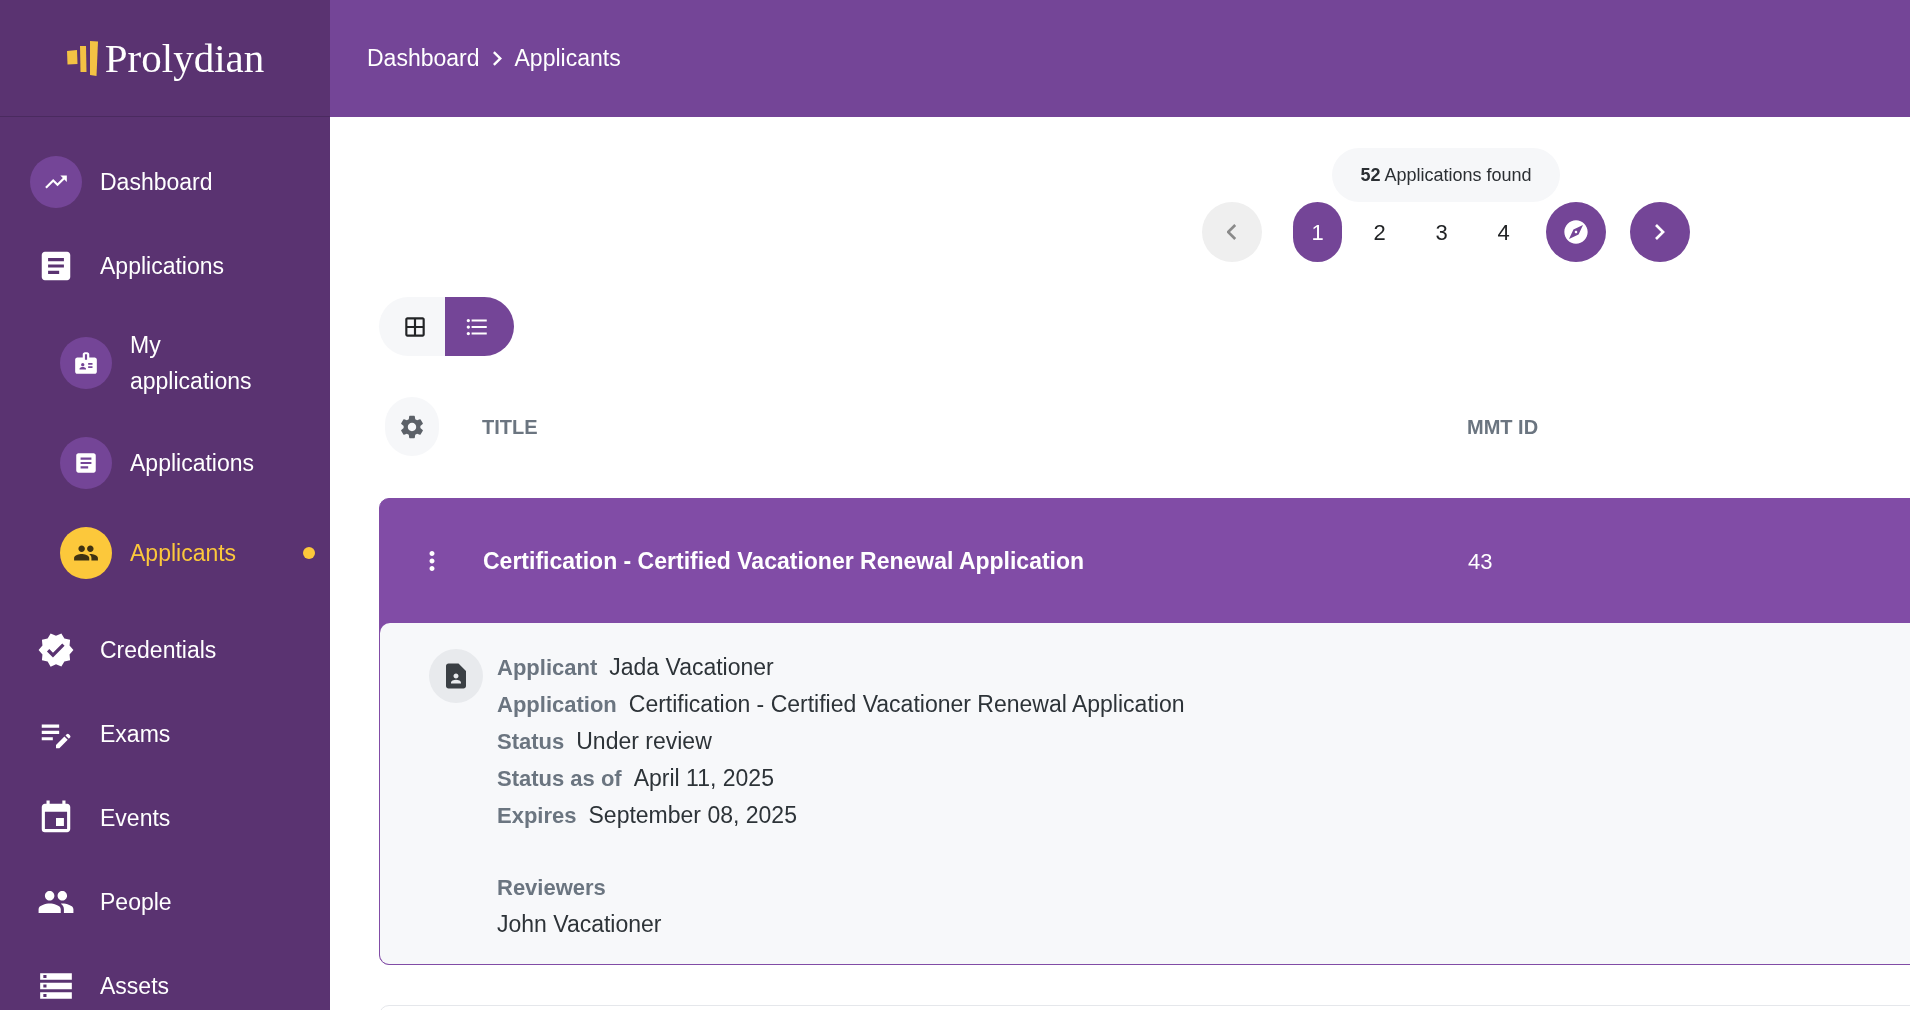 The width and height of the screenshot is (1910, 1010). What do you see at coordinates (579, 924) in the screenshot?
I see `reviewer-name: John Vacationer` at bounding box center [579, 924].